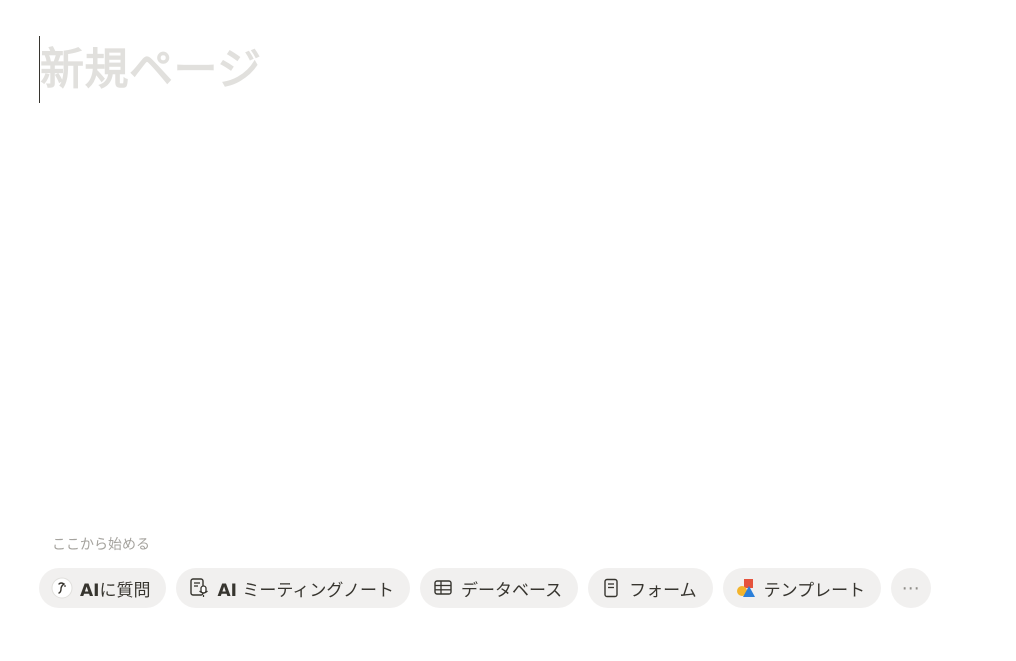 Image resolution: width=1016 pixels, height=661 pixels. I want to click on template-button: テンプレート, so click(802, 588).